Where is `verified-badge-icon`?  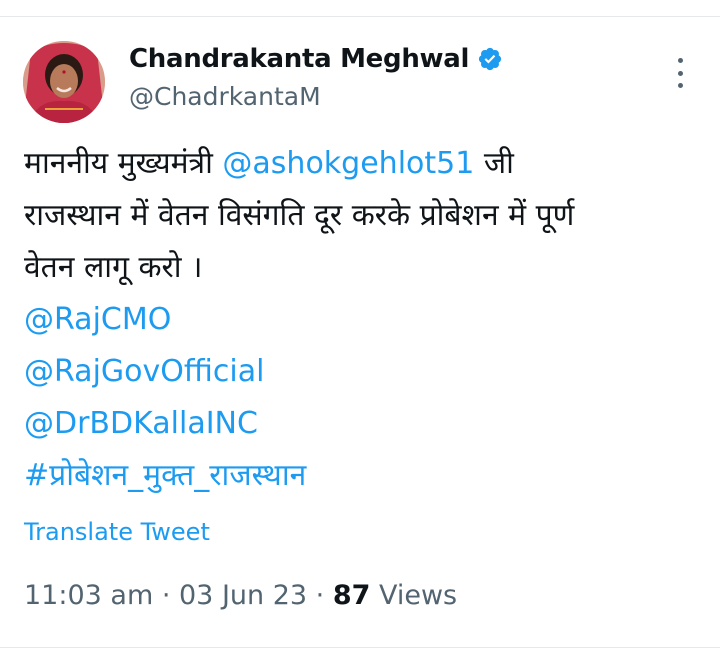
verified-badge-icon is located at coordinates (490, 59).